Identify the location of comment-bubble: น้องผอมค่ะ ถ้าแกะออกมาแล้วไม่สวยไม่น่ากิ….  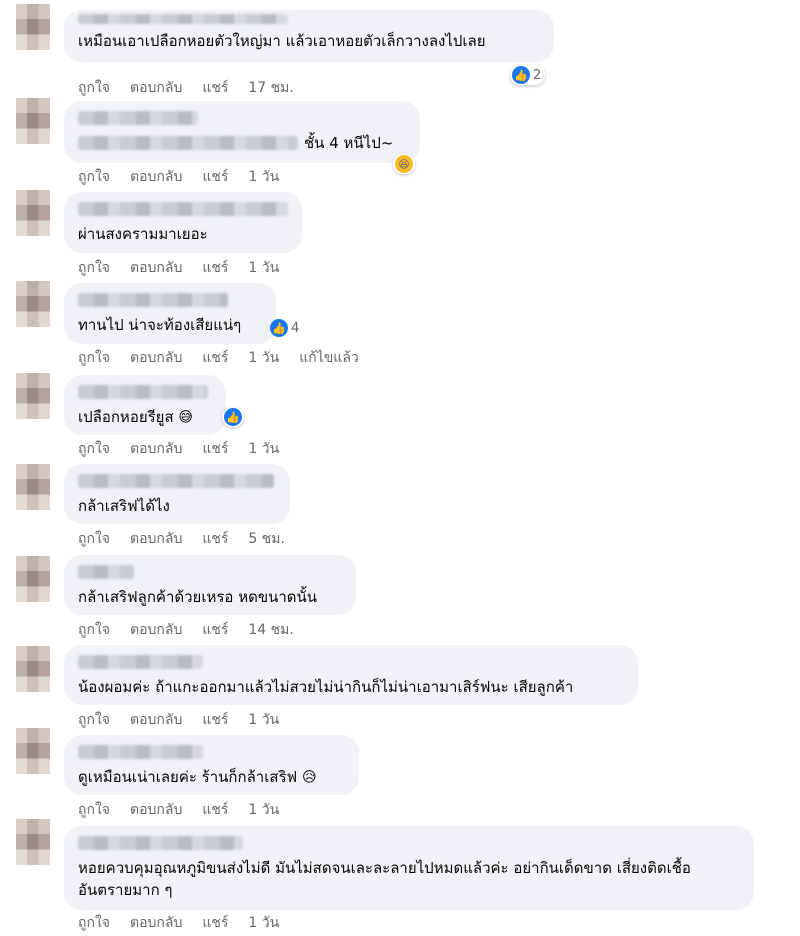
(351, 675).